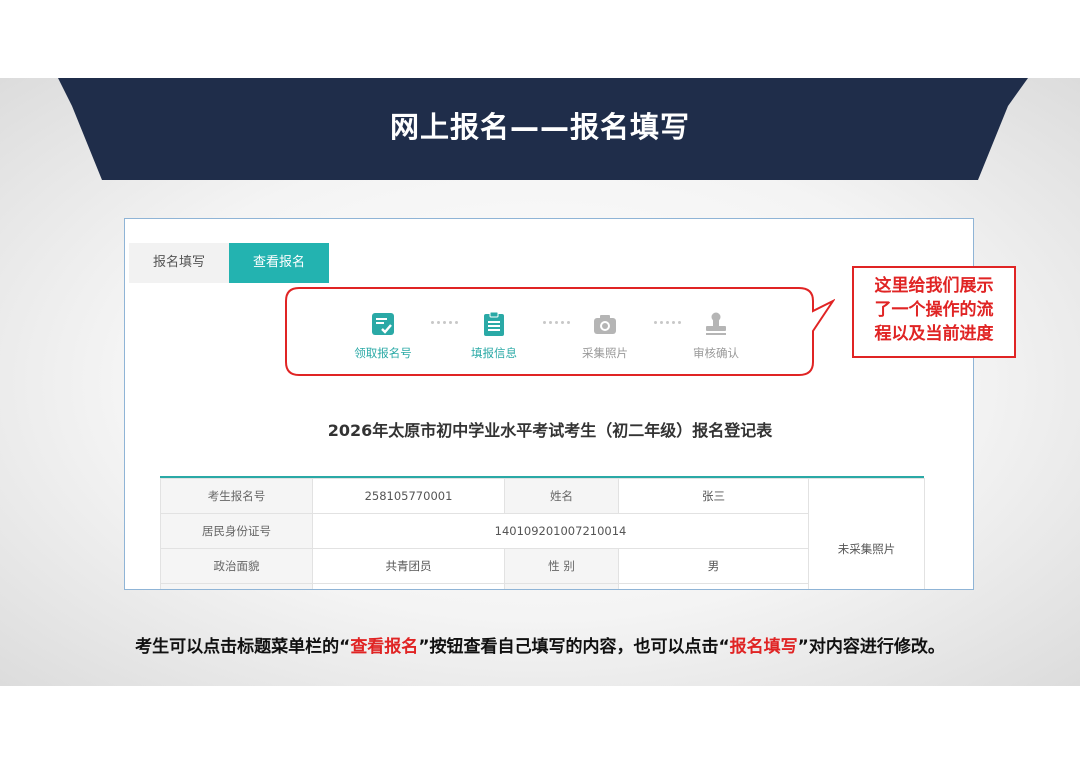  Describe the element at coordinates (408, 566) in the screenshot. I see `cell-value: 共青团员` at that location.